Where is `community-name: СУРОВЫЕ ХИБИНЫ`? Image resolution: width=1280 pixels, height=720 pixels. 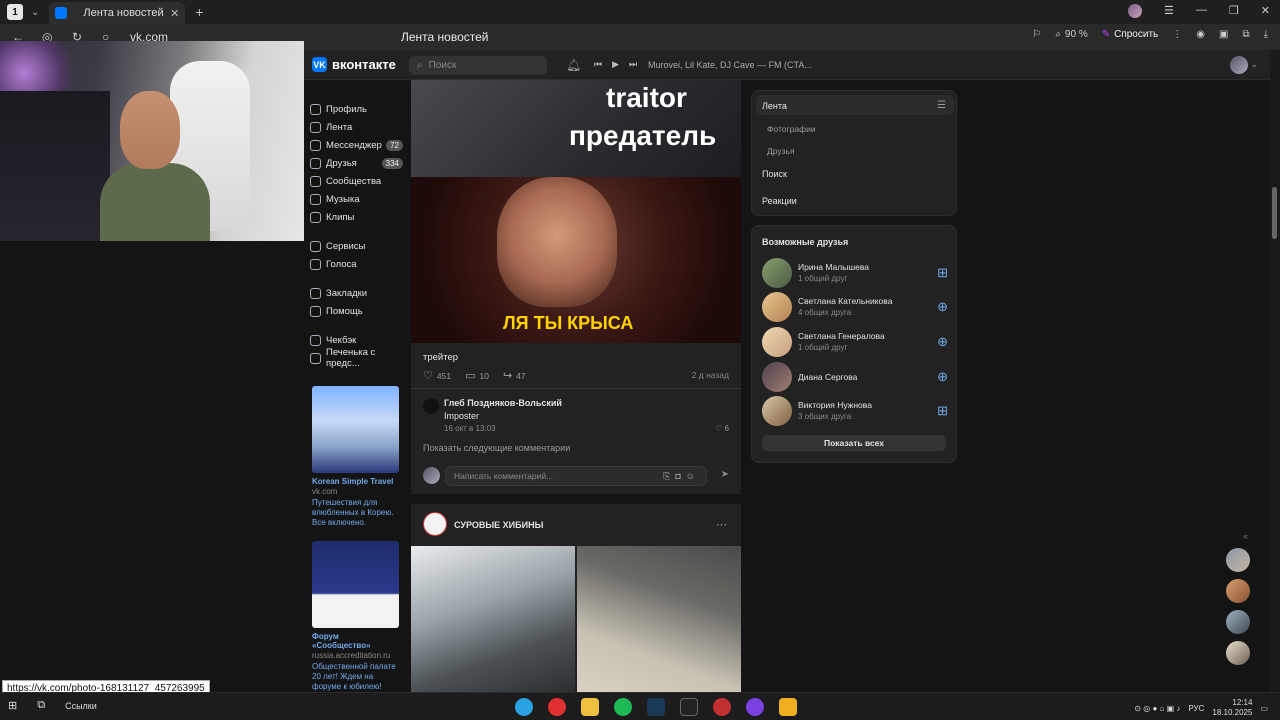
community-name: СУРОВЫЕ ХИБИНЫ is located at coordinates (498, 525).